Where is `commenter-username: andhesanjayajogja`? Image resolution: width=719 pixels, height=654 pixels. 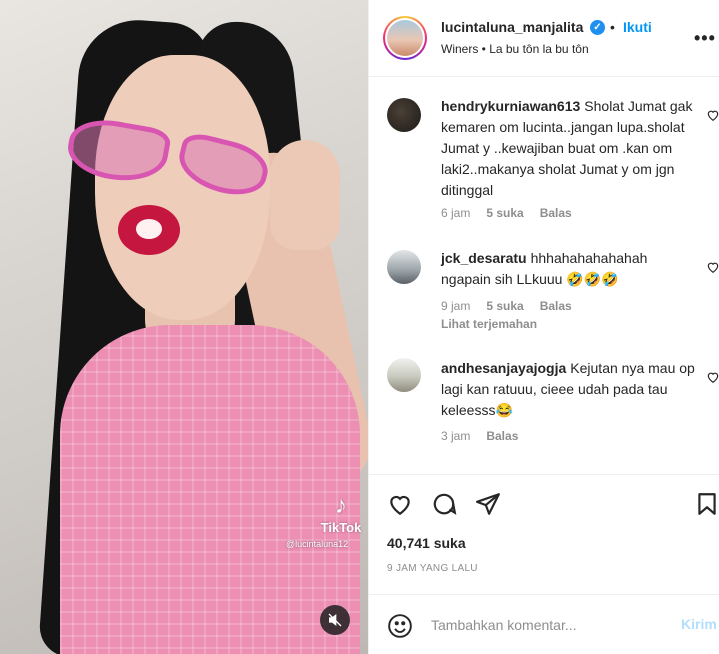 commenter-username: andhesanjayajogja is located at coordinates (503, 368).